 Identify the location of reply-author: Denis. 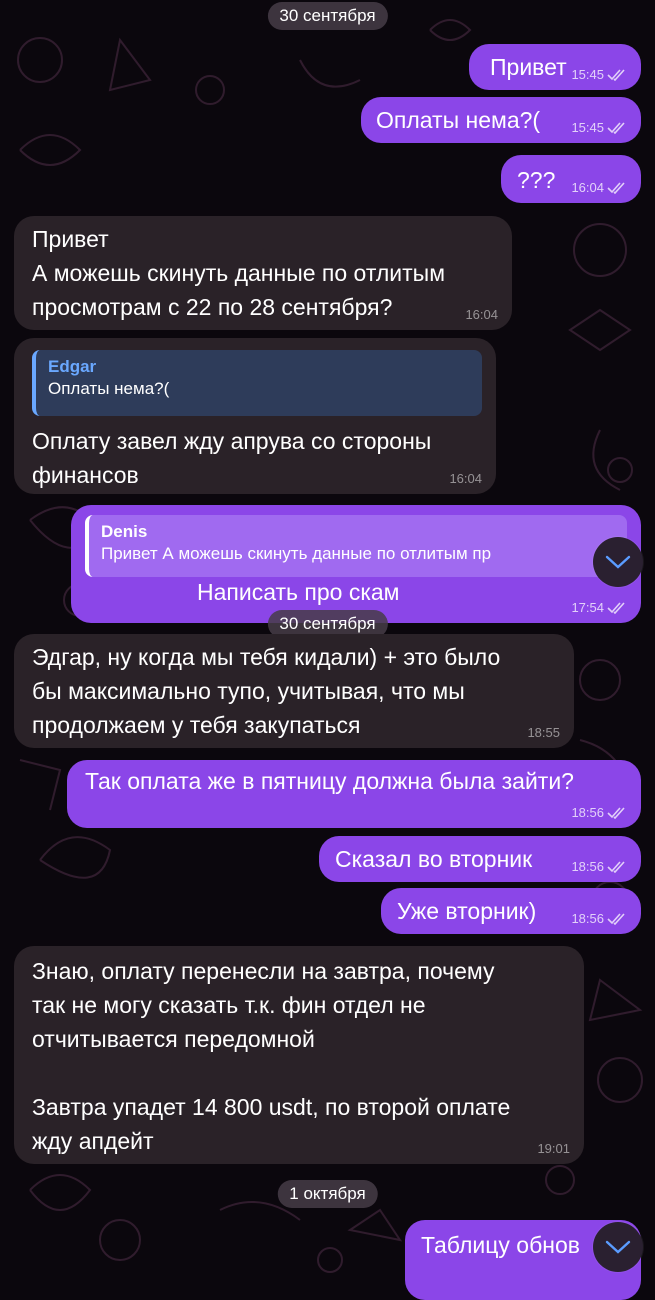
(124, 531).